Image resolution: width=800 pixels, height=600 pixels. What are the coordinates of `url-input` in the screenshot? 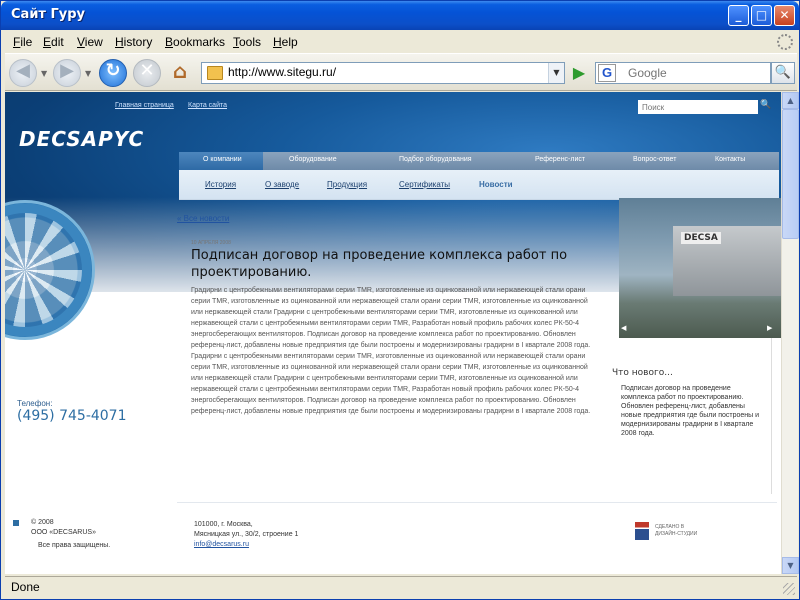 It's located at (383, 72).